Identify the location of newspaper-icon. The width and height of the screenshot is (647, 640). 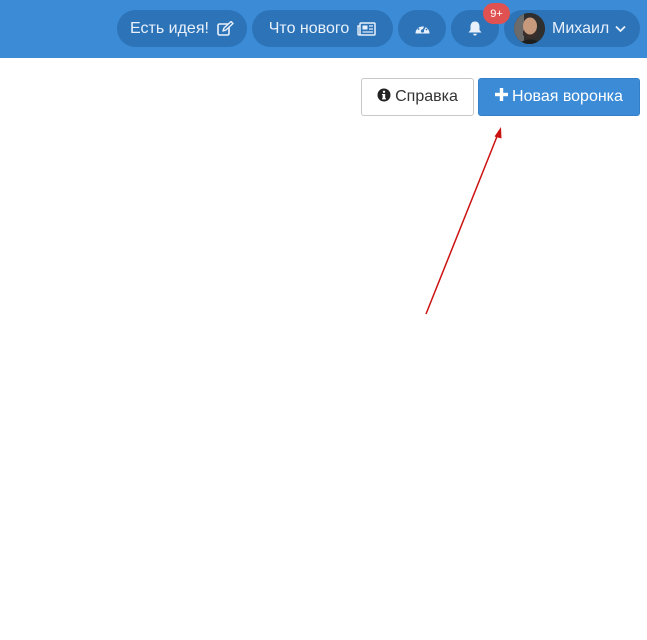
(366, 28).